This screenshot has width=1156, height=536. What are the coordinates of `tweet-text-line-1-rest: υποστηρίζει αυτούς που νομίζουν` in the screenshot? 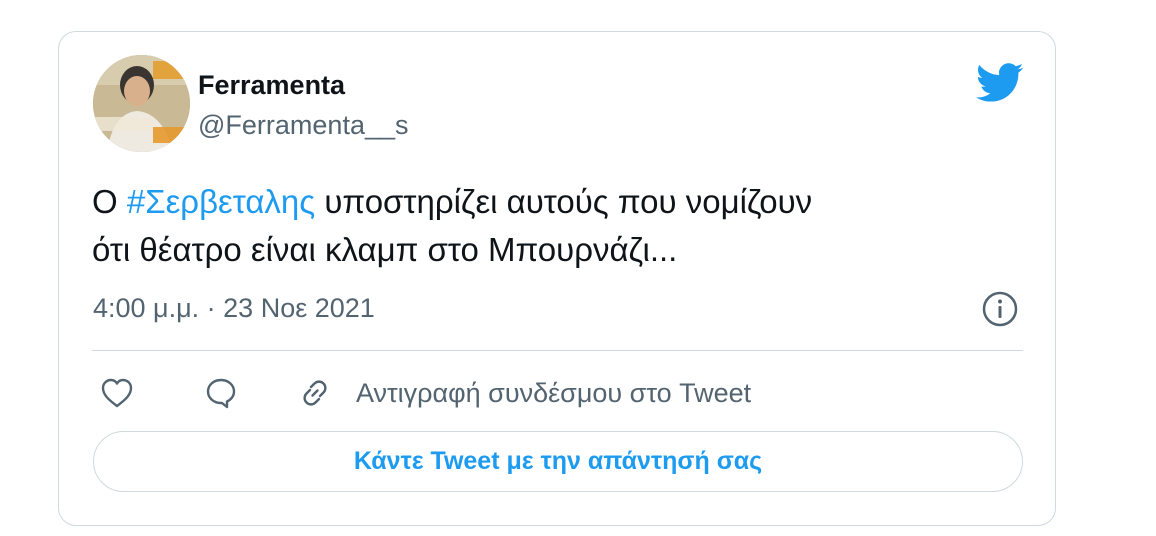 It's located at (564, 201).